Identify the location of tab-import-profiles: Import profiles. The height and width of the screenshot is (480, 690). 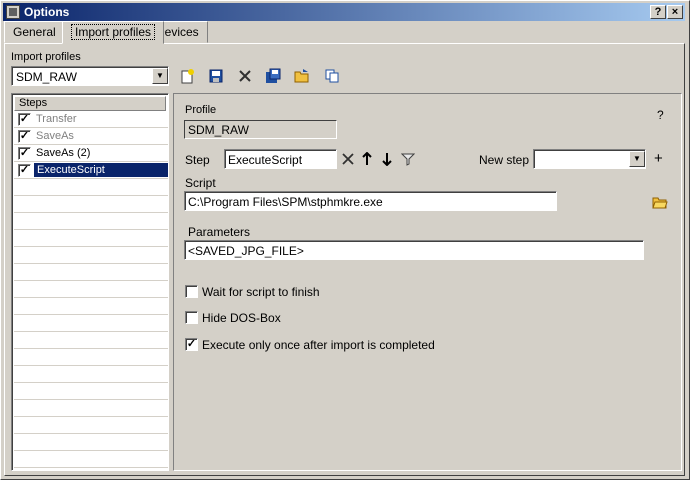
(113, 32).